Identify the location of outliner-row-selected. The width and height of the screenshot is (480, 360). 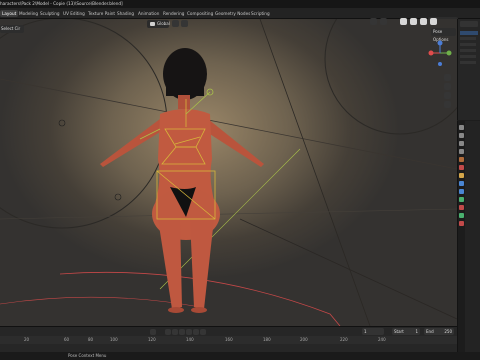
(469, 33).